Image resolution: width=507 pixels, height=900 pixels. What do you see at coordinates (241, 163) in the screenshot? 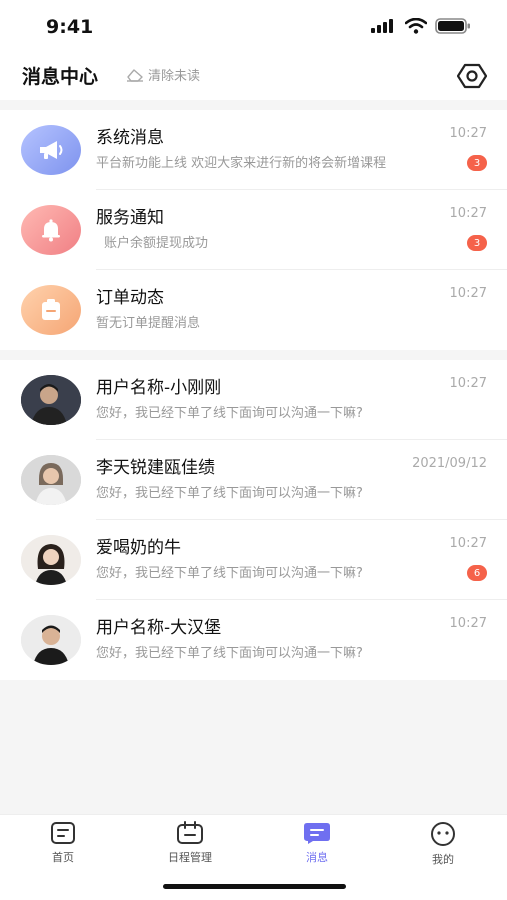
I see `item-preview: 平台新功能上线 欢迎大家来进行新的将会新增课程` at bounding box center [241, 163].